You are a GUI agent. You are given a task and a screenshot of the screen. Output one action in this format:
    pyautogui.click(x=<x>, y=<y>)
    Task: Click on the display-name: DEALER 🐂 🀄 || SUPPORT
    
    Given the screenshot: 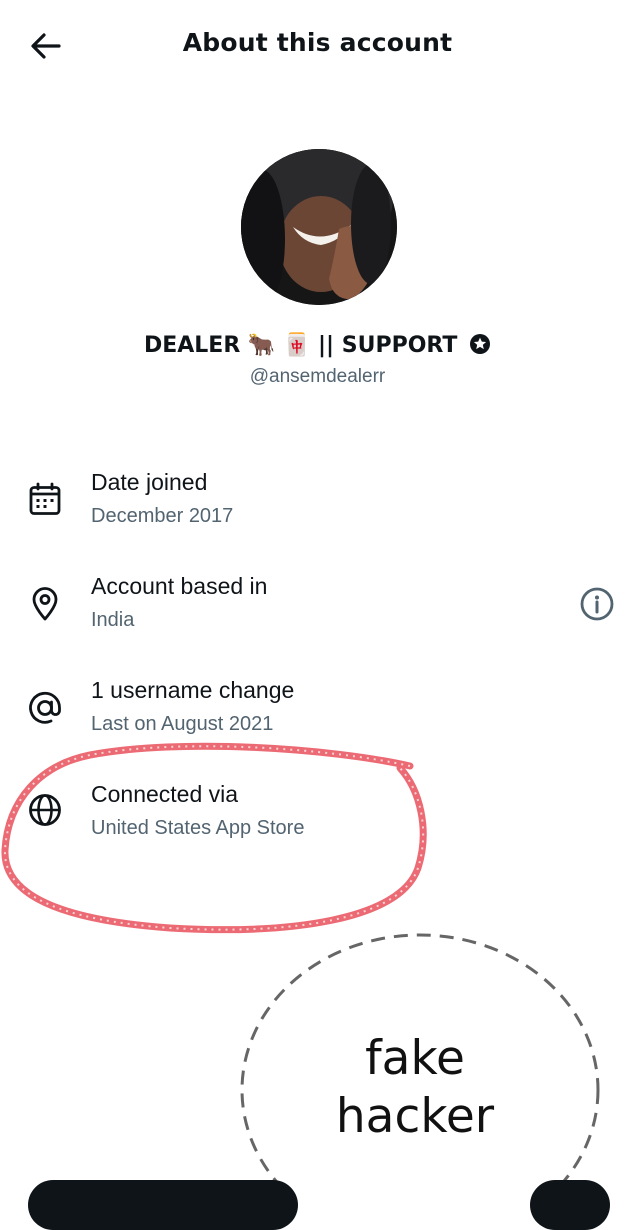 What is the action you would take?
    pyautogui.click(x=300, y=345)
    